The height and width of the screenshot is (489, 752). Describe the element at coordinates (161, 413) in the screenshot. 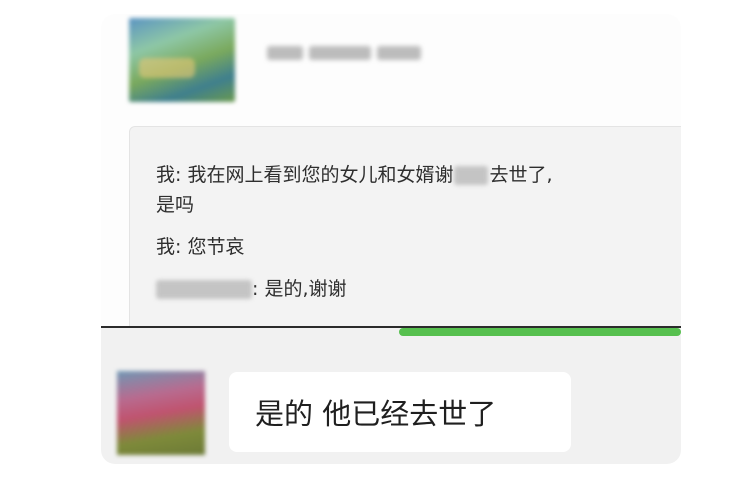

I see `contact-avatar` at that location.